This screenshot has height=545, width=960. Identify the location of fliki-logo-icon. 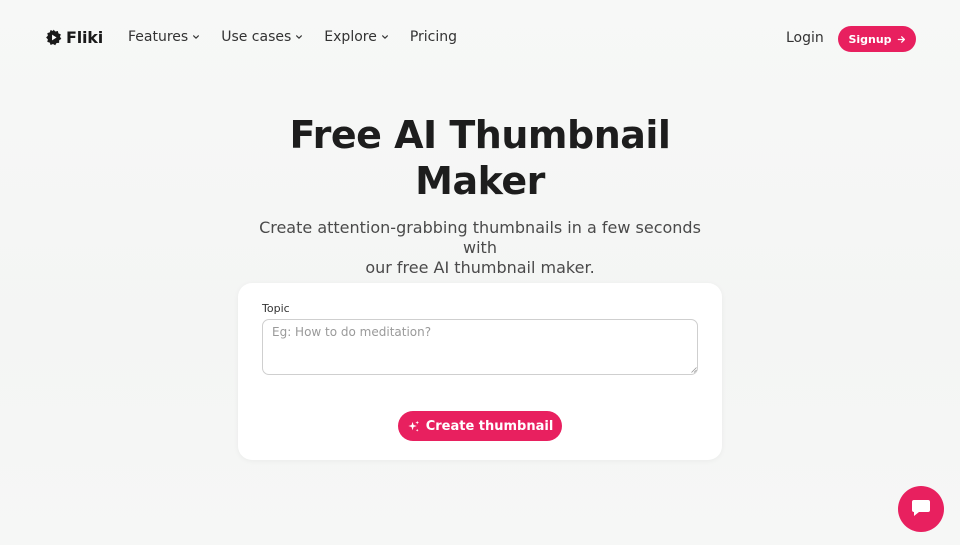
(54, 37).